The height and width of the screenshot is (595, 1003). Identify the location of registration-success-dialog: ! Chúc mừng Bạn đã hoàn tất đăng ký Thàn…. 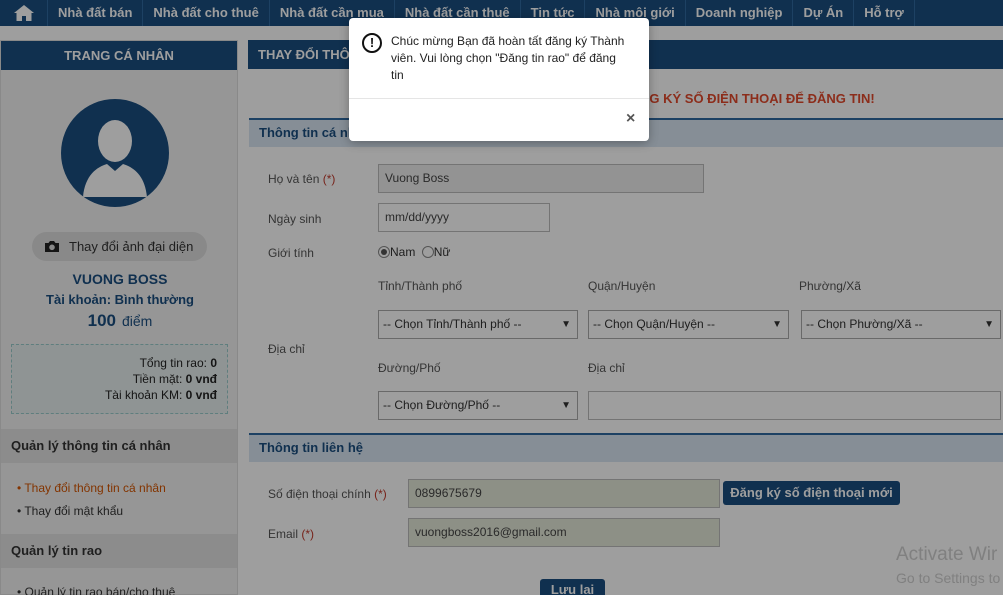
(499, 79).